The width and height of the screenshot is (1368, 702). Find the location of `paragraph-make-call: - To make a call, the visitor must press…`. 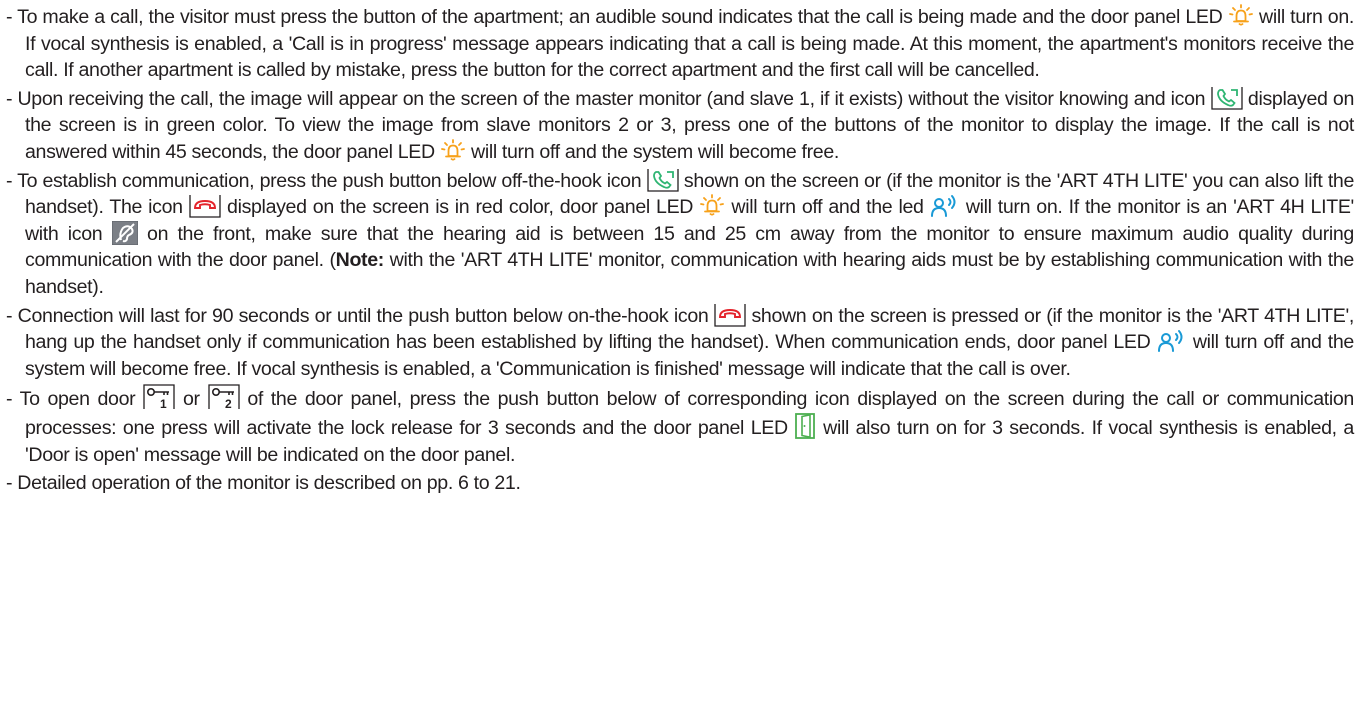

paragraph-make-call: - To make a call, the visitor must press… is located at coordinates (680, 44).